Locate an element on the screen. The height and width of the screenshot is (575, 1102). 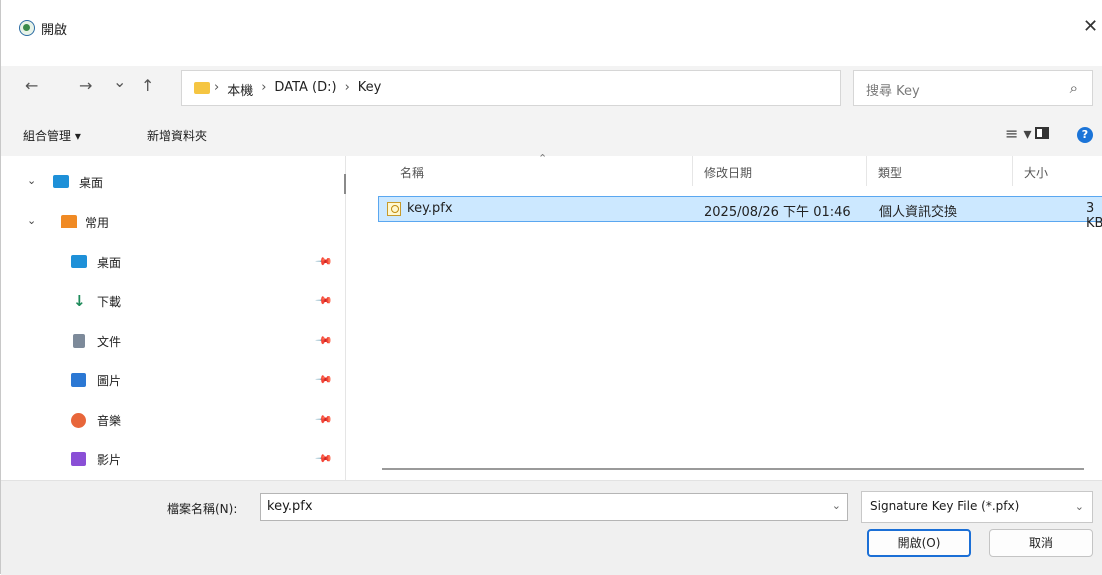
cancel-button: 取消 is located at coordinates (1041, 543).